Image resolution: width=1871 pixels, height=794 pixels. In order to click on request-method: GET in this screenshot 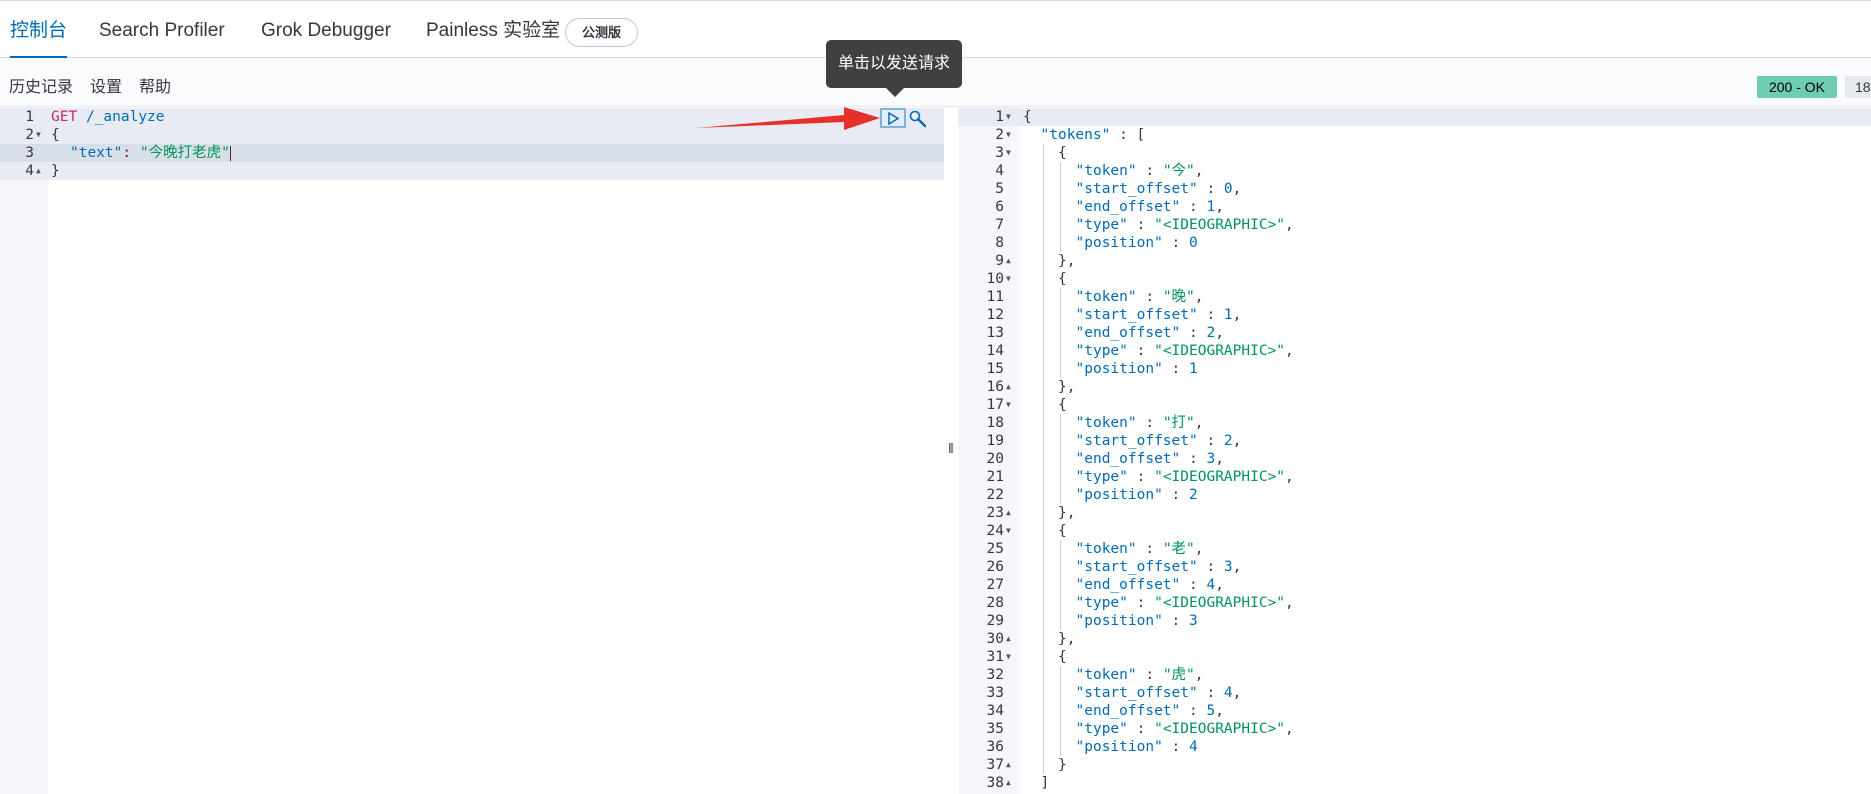, I will do `click(64, 117)`.